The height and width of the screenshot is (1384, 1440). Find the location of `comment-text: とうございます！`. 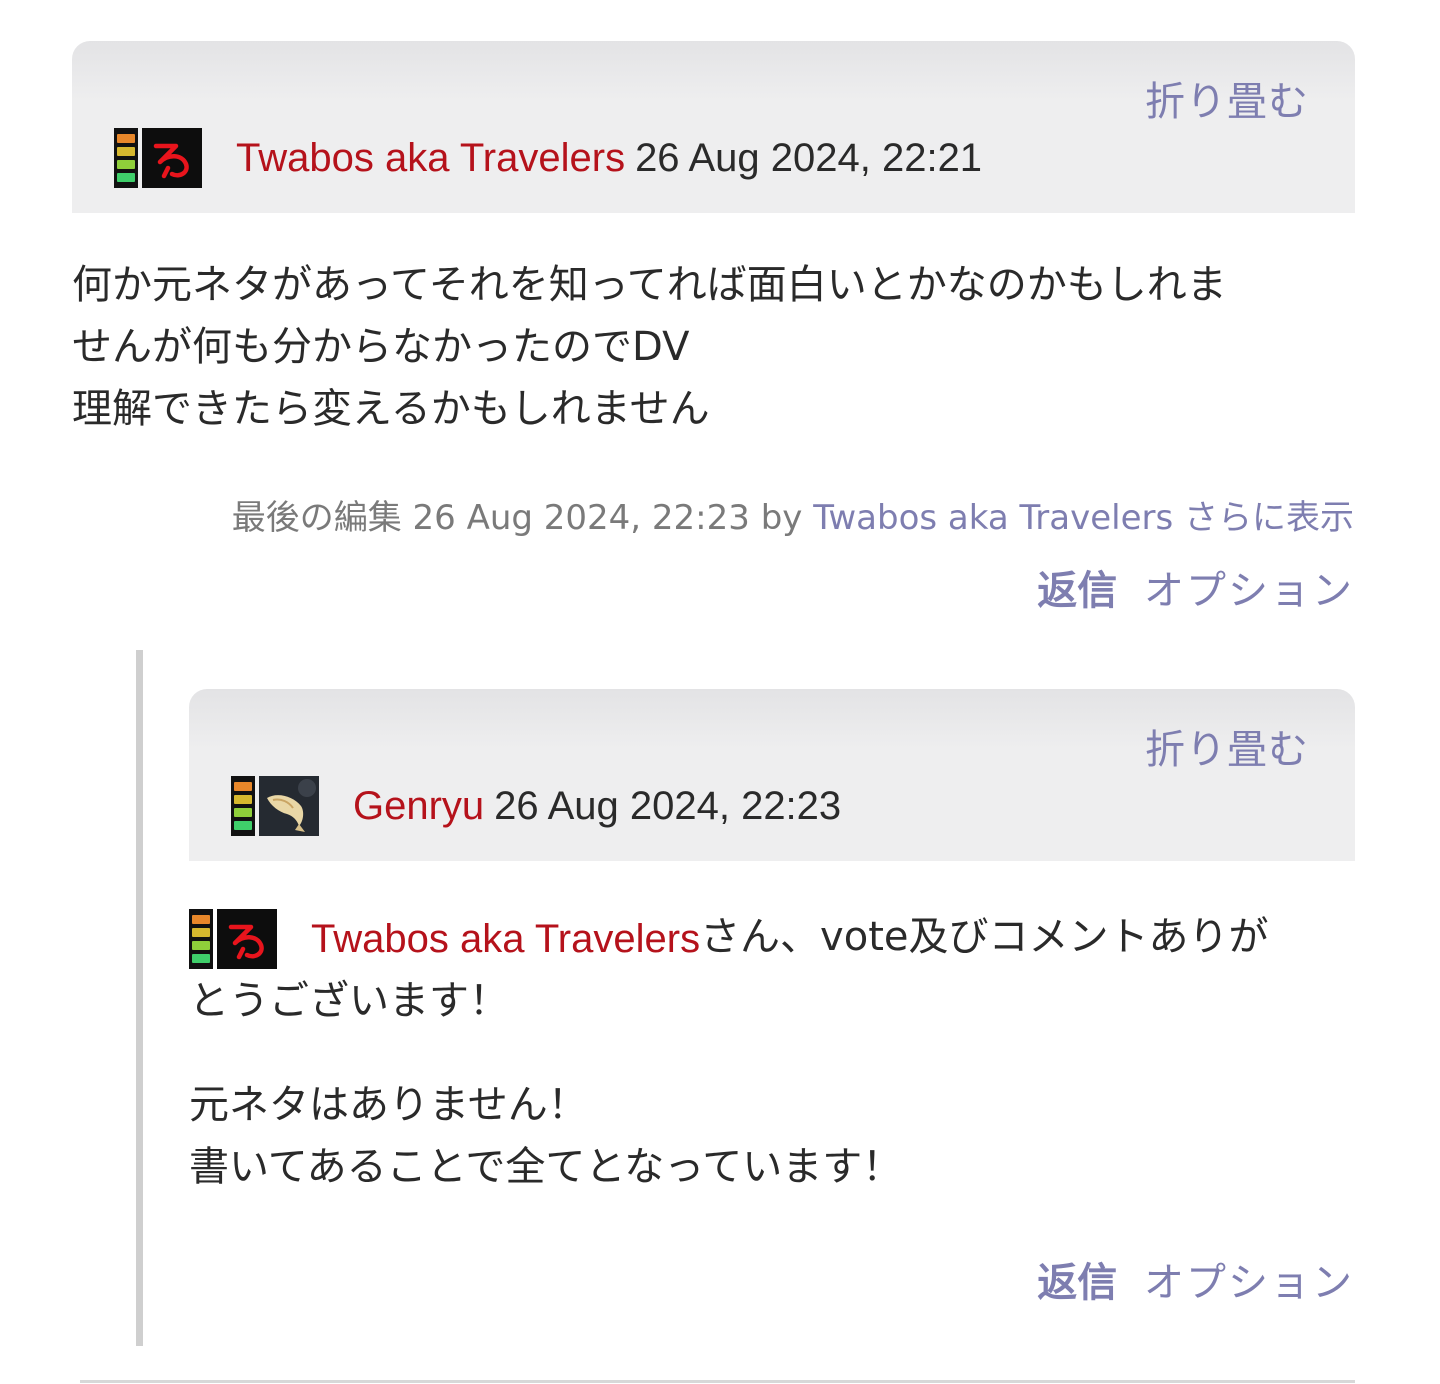

comment-text: とうございます！ is located at coordinates (349, 1001).